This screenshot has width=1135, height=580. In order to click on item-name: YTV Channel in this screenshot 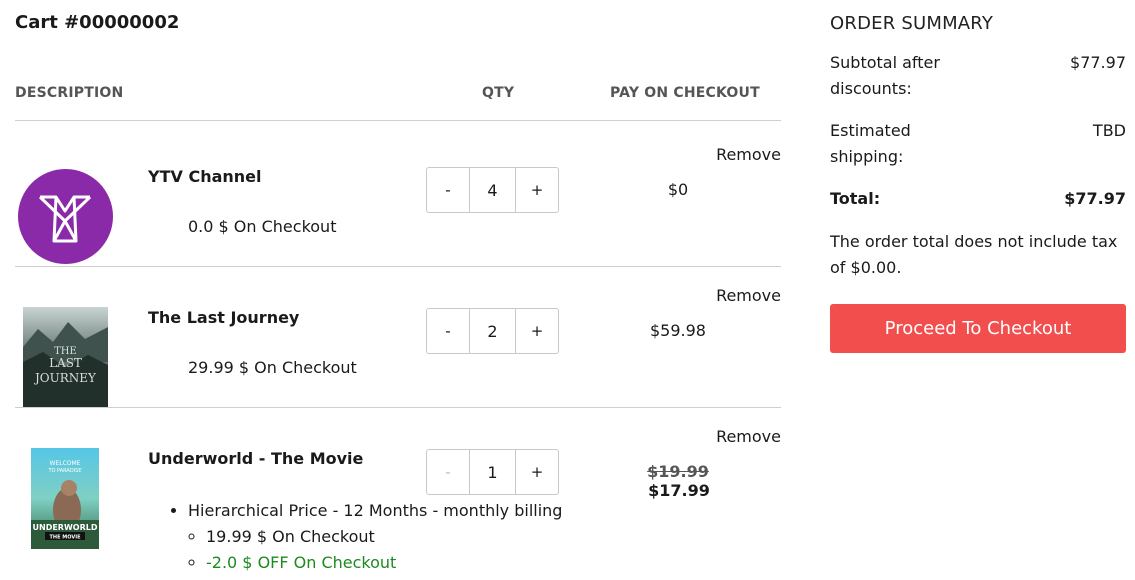, I will do `click(205, 176)`.